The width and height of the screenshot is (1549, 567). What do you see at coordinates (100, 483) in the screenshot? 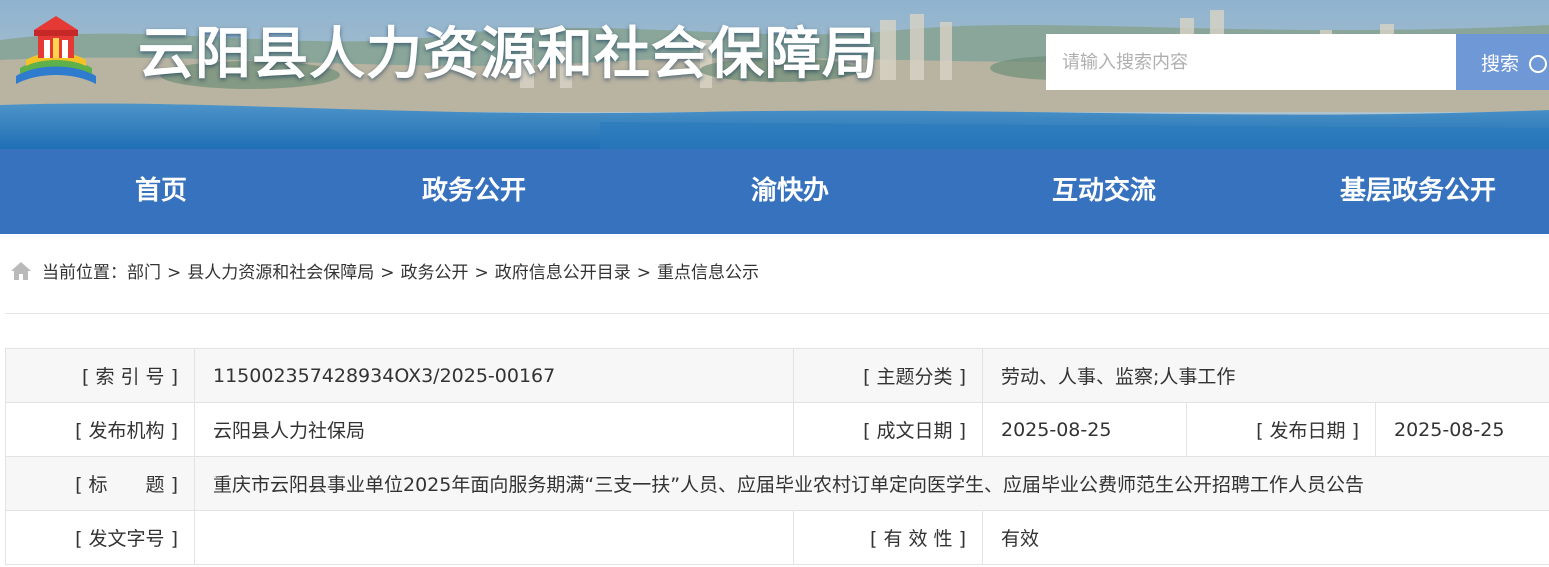
I see `title-label: [ 标 题 ]` at bounding box center [100, 483].